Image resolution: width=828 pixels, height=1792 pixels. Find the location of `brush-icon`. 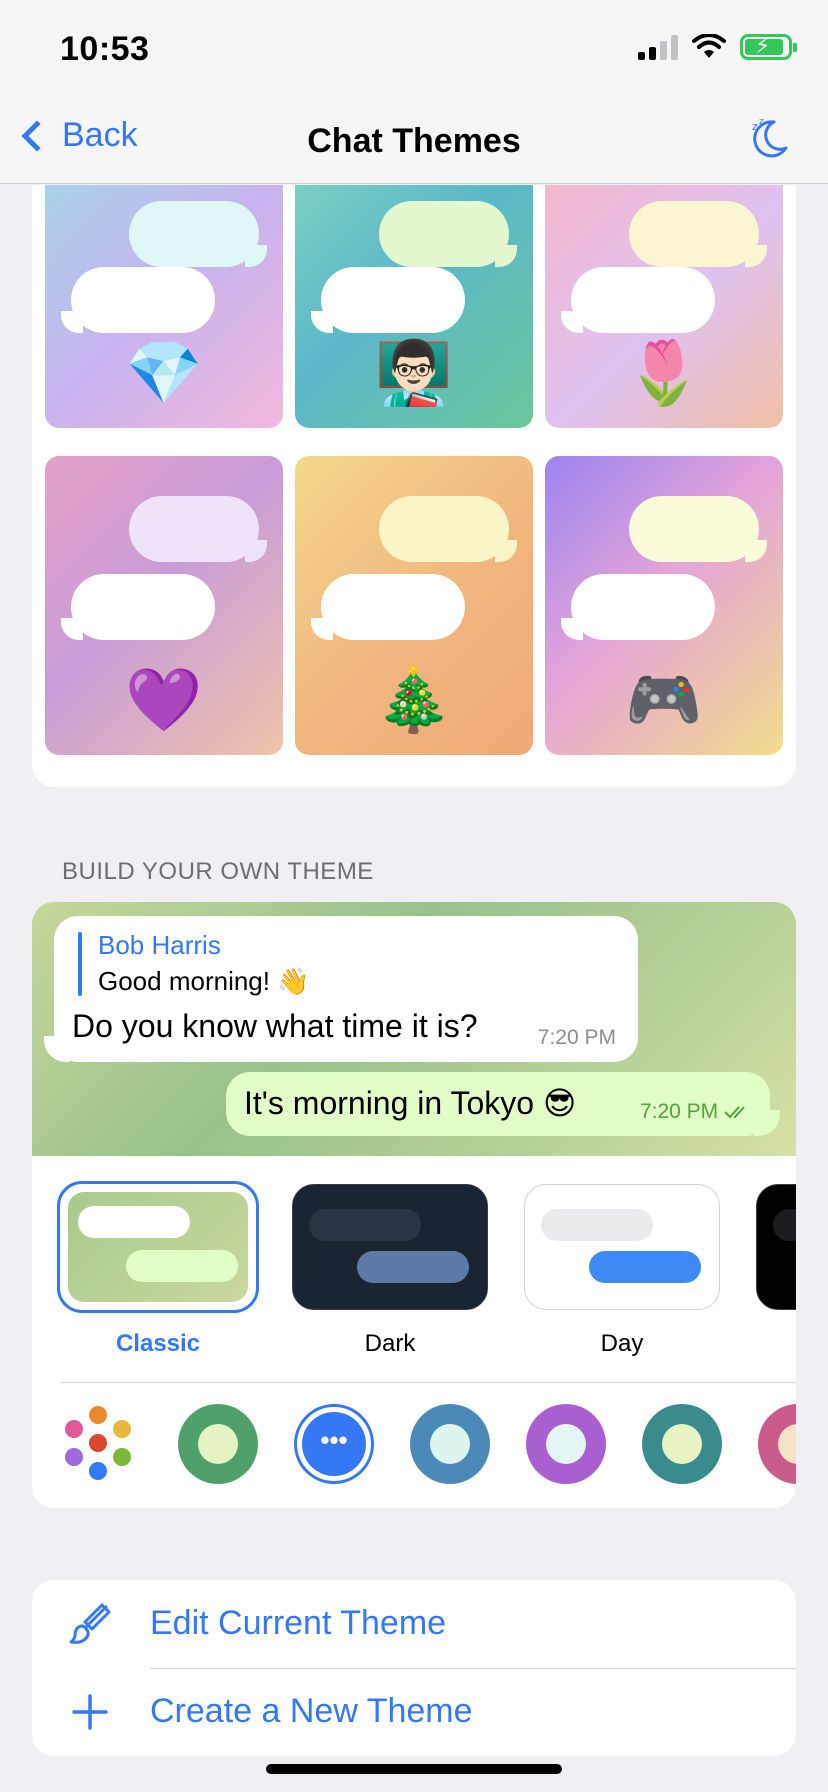

brush-icon is located at coordinates (90, 1623).